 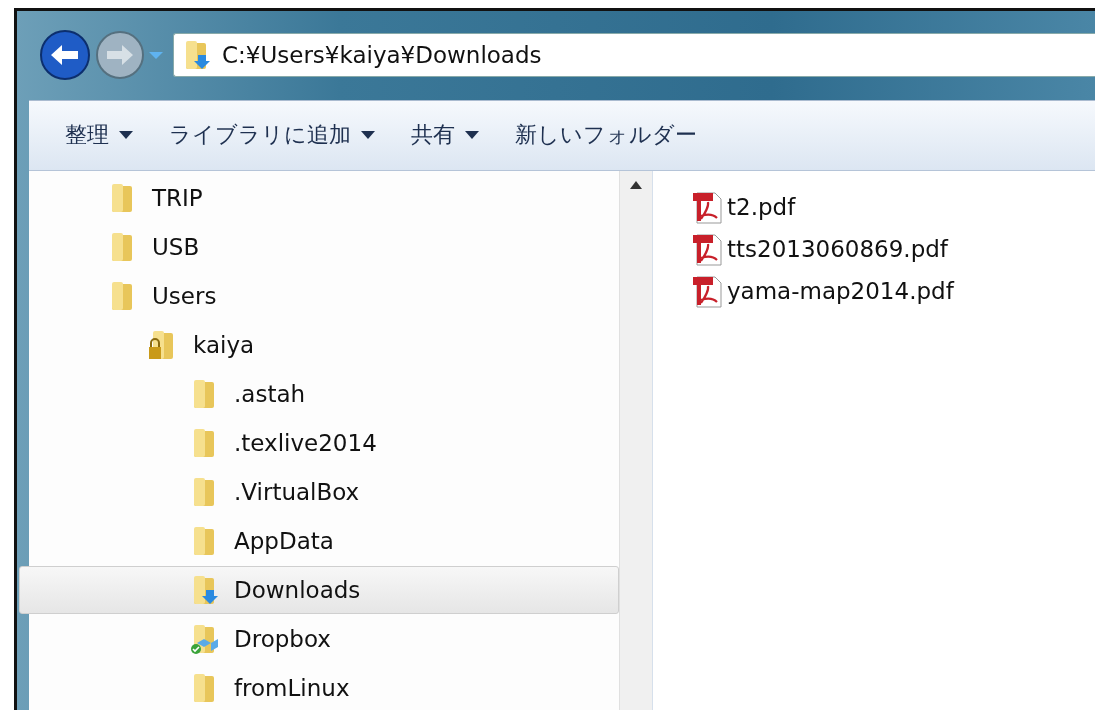 I want to click on tree-item: kaiya, so click(x=319, y=345).